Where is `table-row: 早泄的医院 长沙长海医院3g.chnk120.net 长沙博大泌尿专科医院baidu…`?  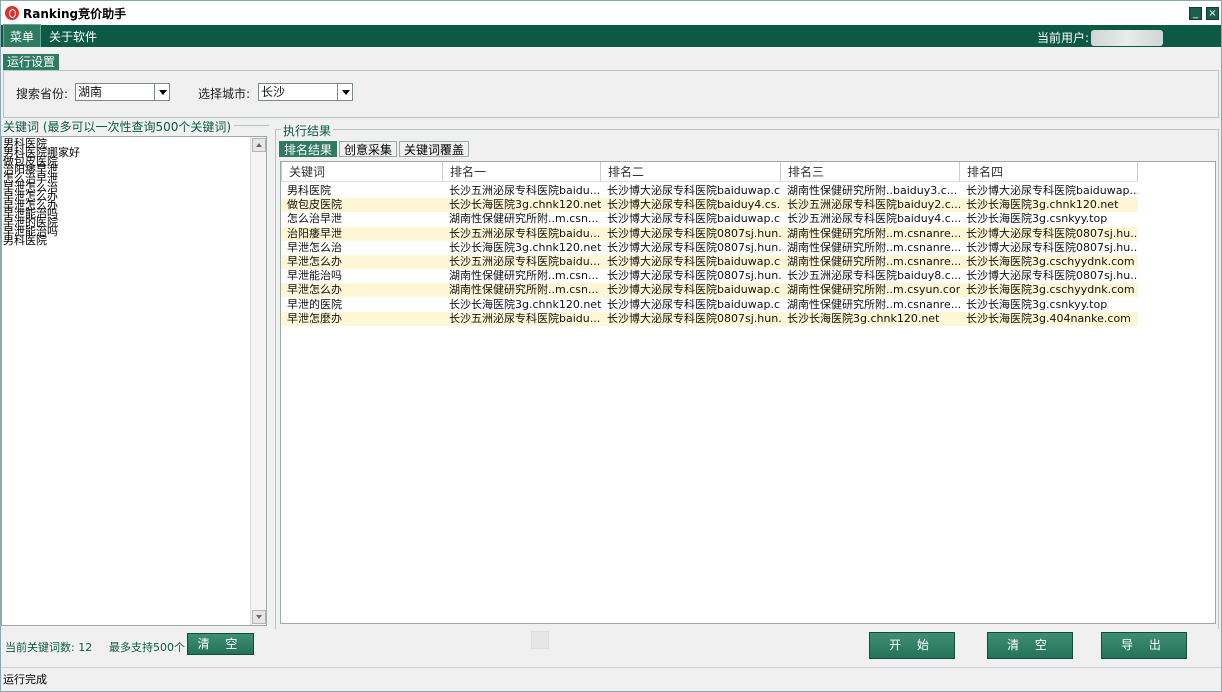 table-row: 早泄的医院 长沙长海医院3g.chnk120.net 长沙博大泌尿专科医院baidu… is located at coordinates (709, 305).